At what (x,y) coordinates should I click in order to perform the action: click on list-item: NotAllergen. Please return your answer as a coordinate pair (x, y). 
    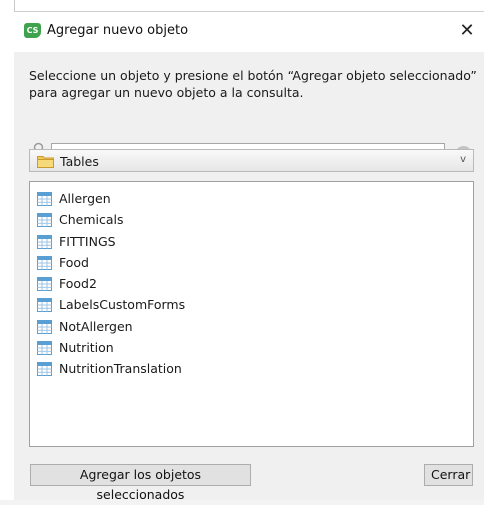
    Looking at the image, I should click on (251, 327).